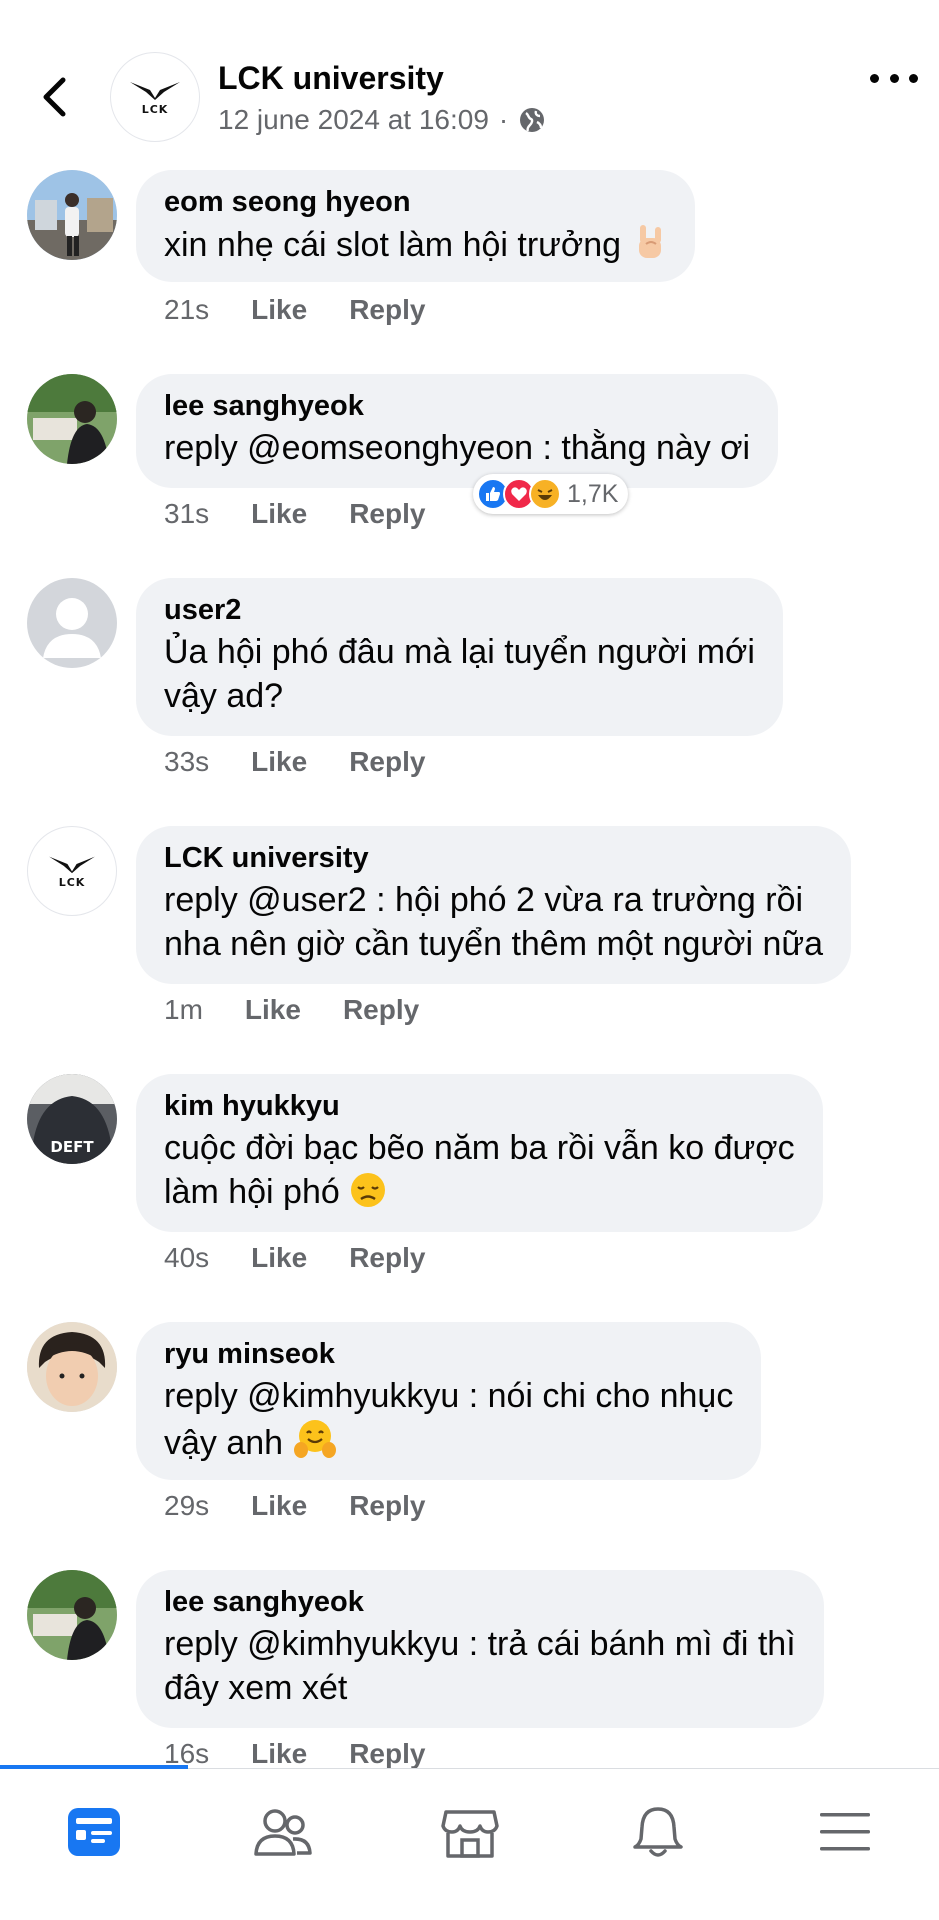 This screenshot has width=939, height=1920. What do you see at coordinates (353, 120) in the screenshot?
I see `post-date: 12 june 2024 at 16:09` at bounding box center [353, 120].